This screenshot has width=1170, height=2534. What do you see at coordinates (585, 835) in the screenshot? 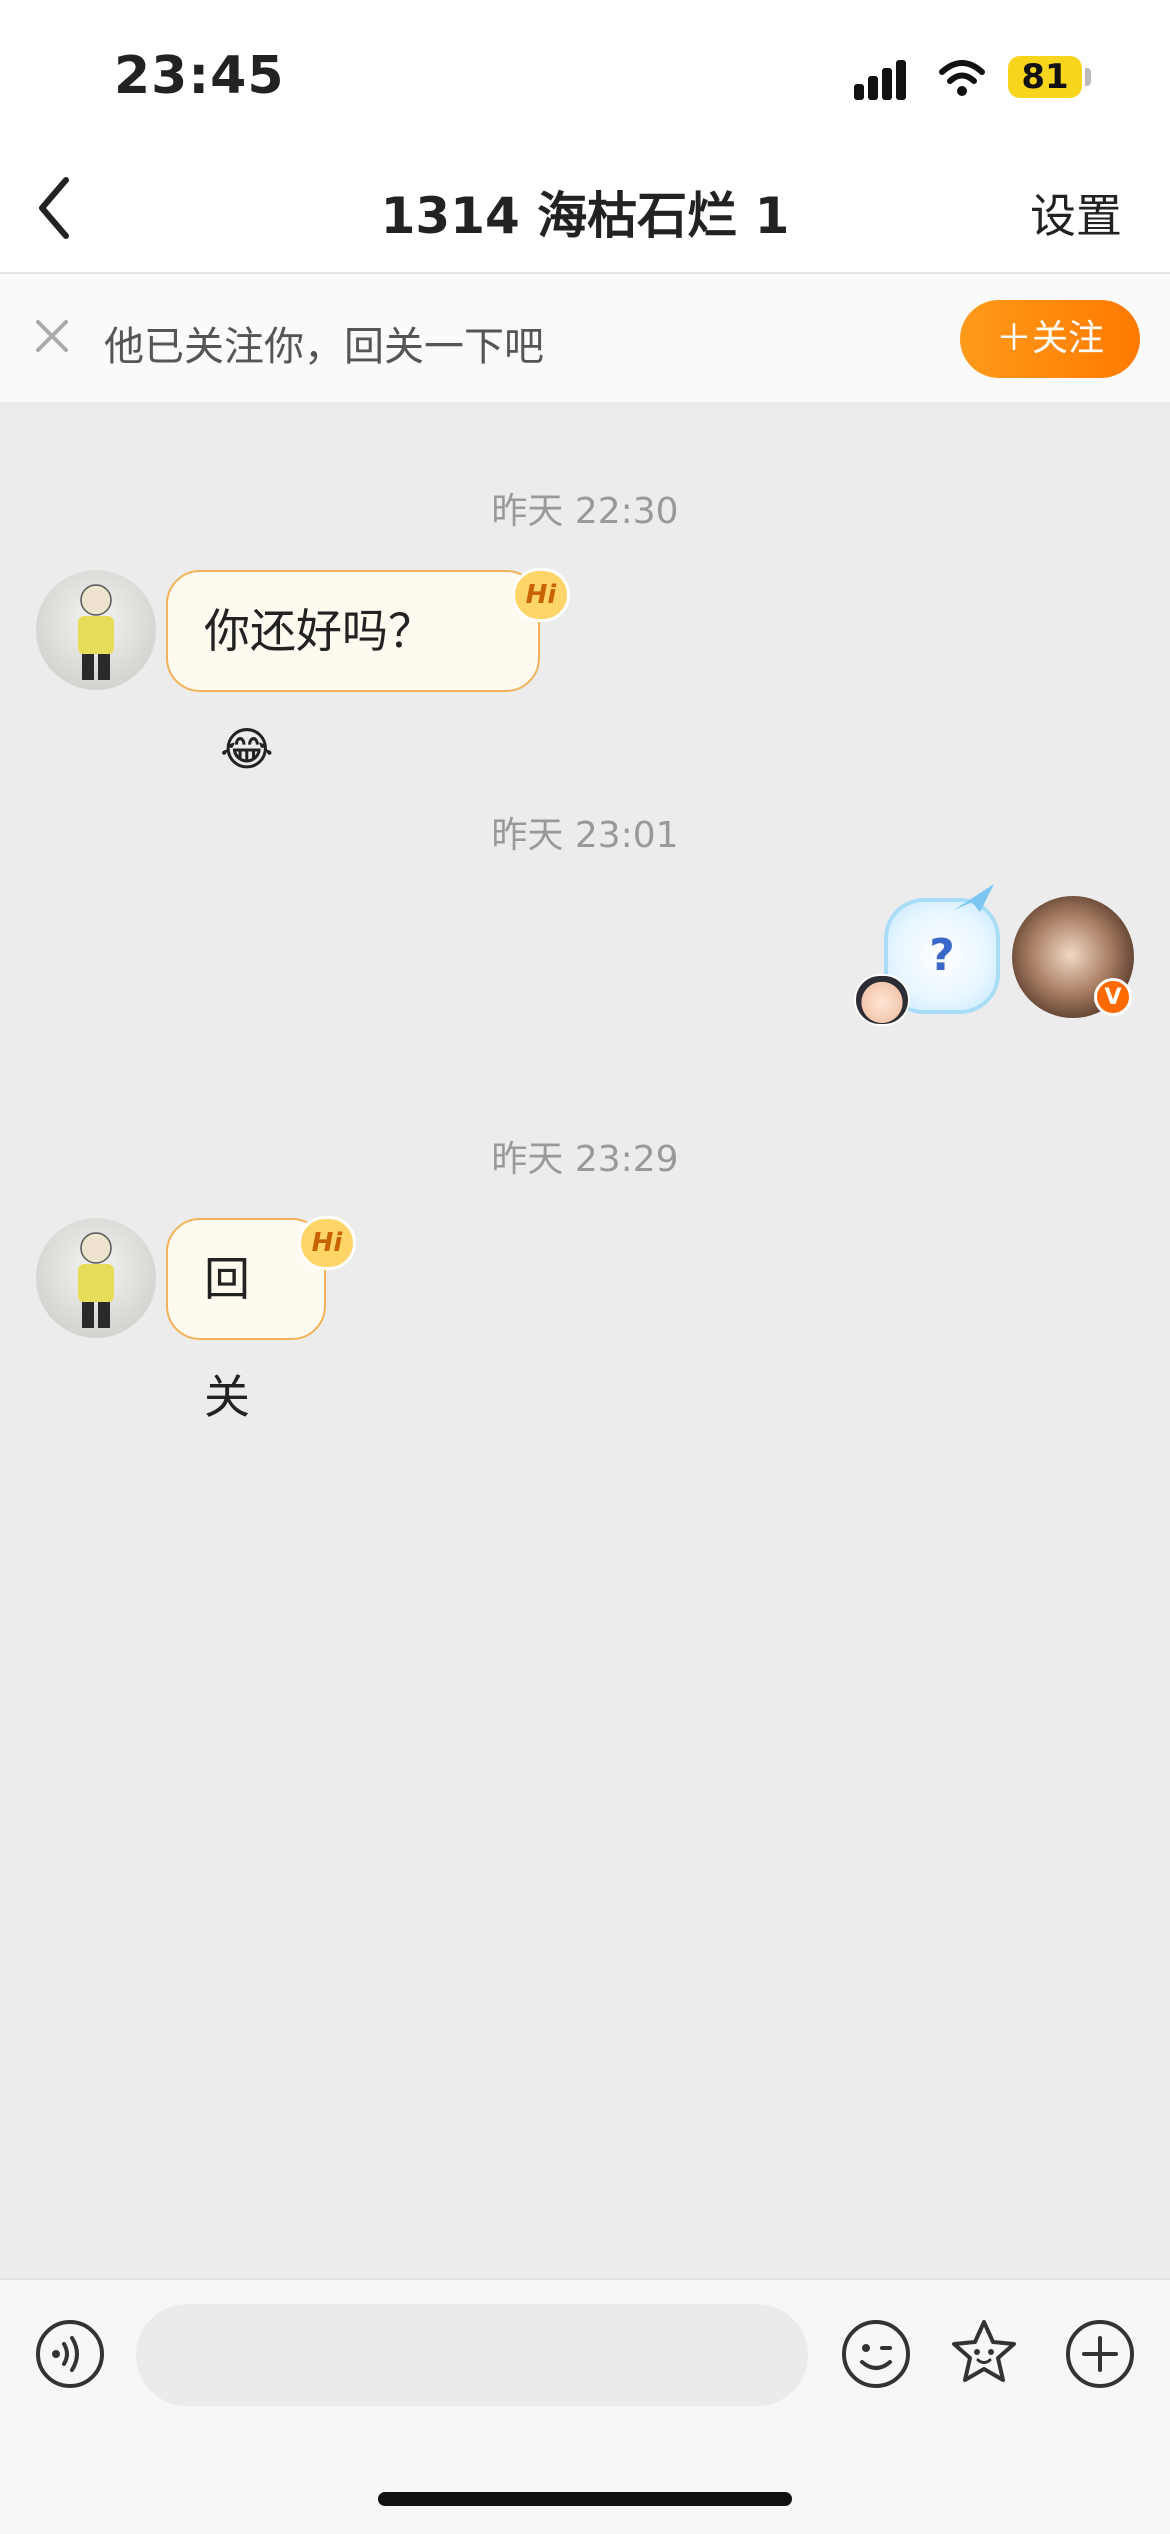
I see `message-timestamp: 昨天 23:01` at bounding box center [585, 835].